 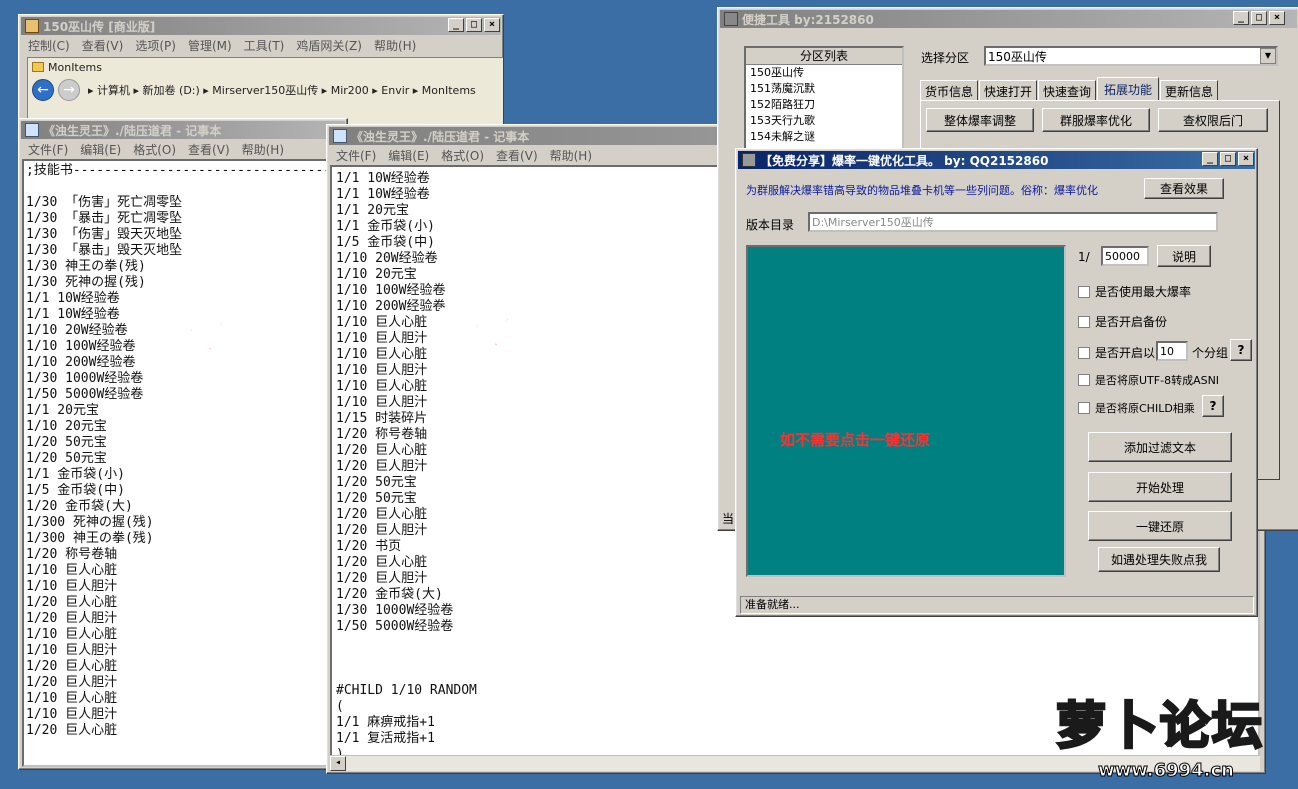 I want to click on enable-backup-checkbox: 是否开启备份, so click(x=1122, y=321).